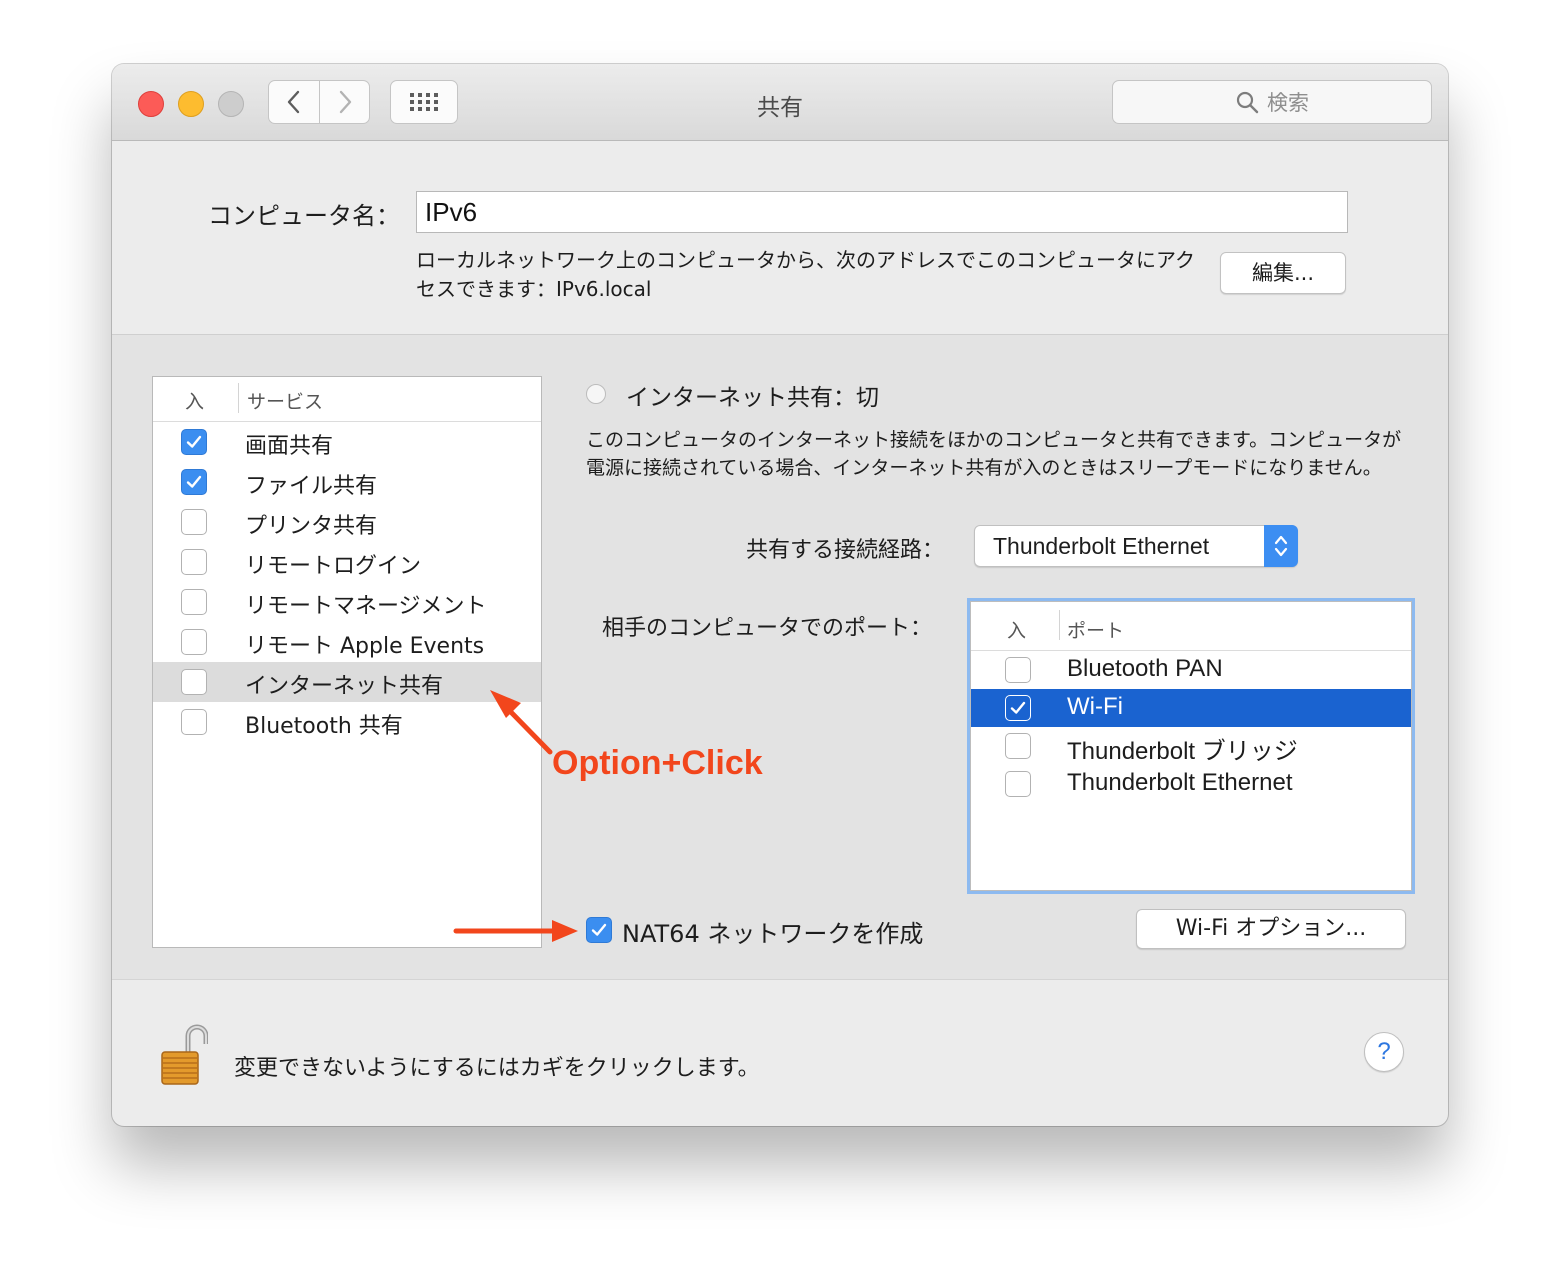  I want to click on option-click-annotation: Option+Click, so click(657, 763).